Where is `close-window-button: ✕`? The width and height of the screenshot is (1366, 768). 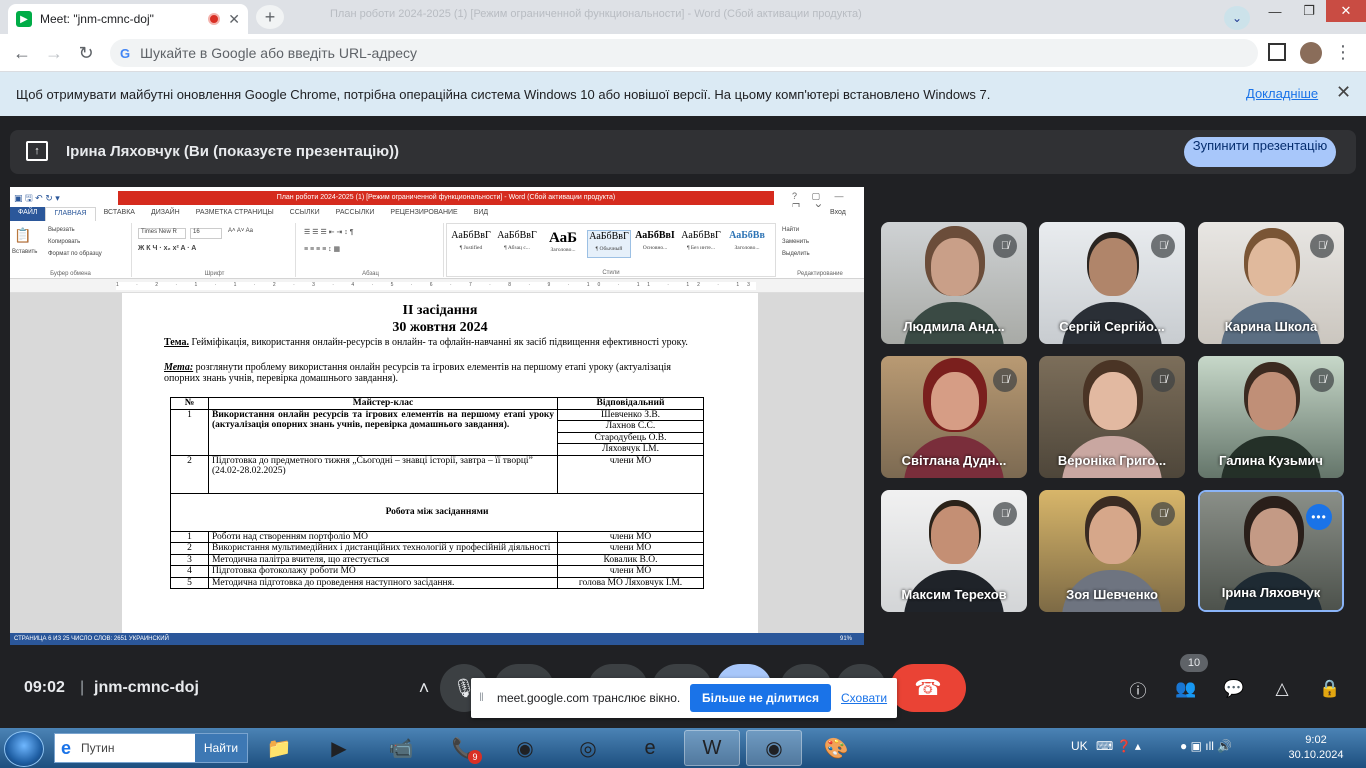
close-window-button: ✕ is located at coordinates (1346, 11).